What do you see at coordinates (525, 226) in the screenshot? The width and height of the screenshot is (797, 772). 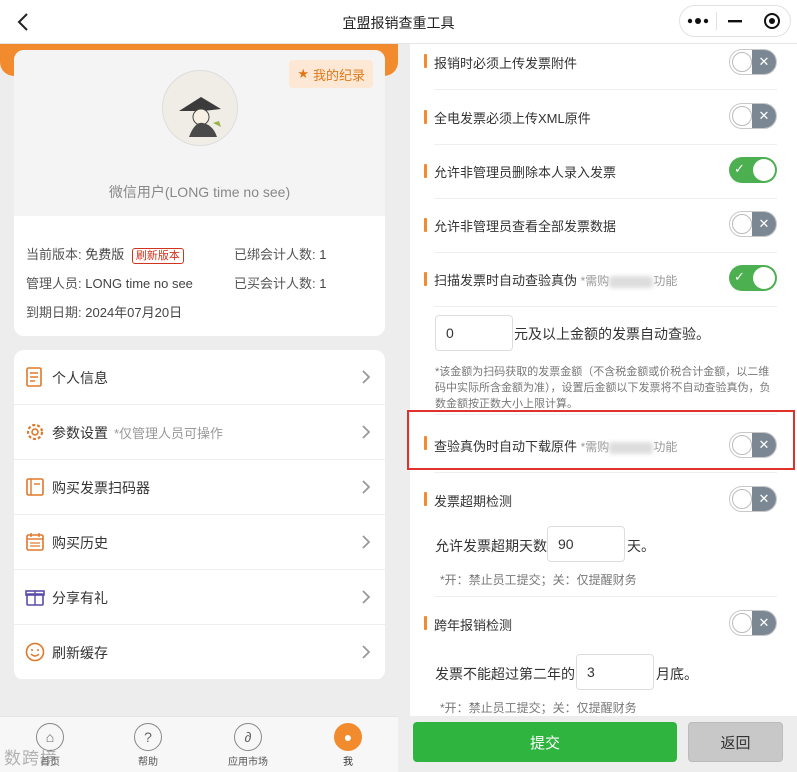 I see `setting-label: 允许非管理员查看全部发票数据` at bounding box center [525, 226].